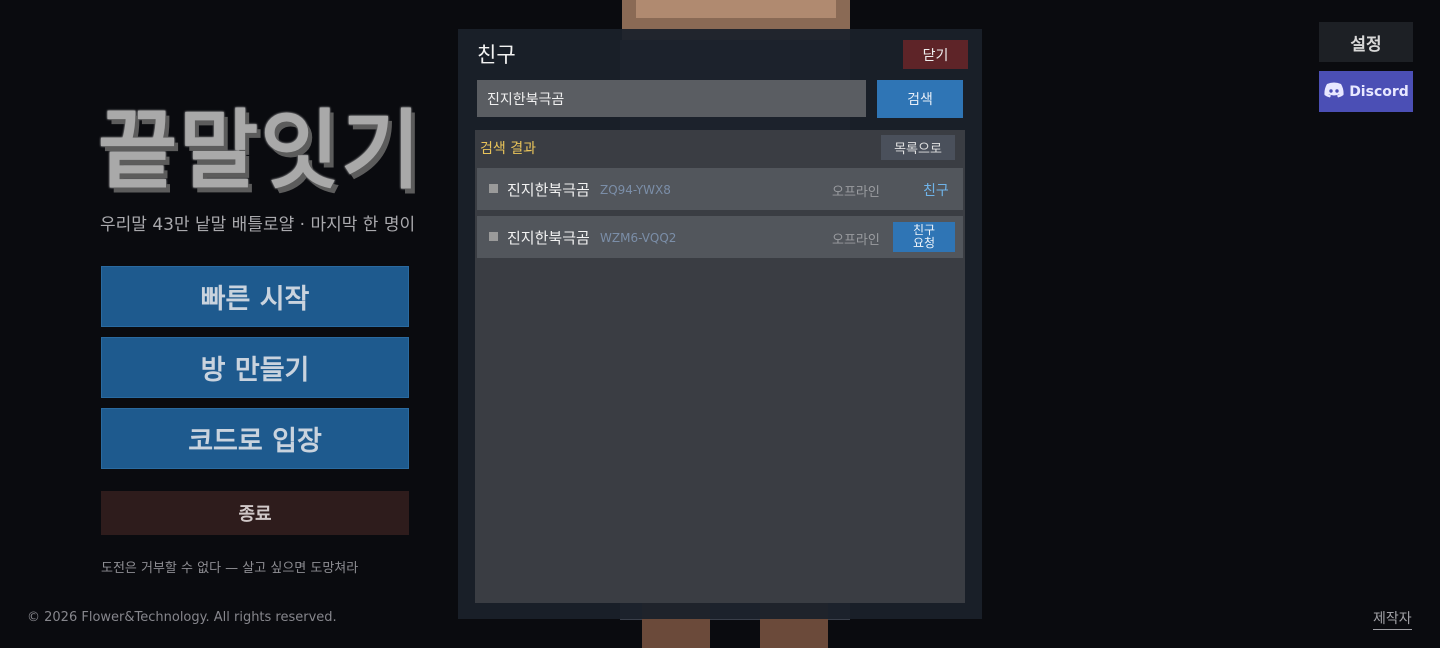  What do you see at coordinates (230, 568) in the screenshot?
I see `motto-text: 도전은 거부할 수 없다 — 살고 싶으면 도망쳐라` at bounding box center [230, 568].